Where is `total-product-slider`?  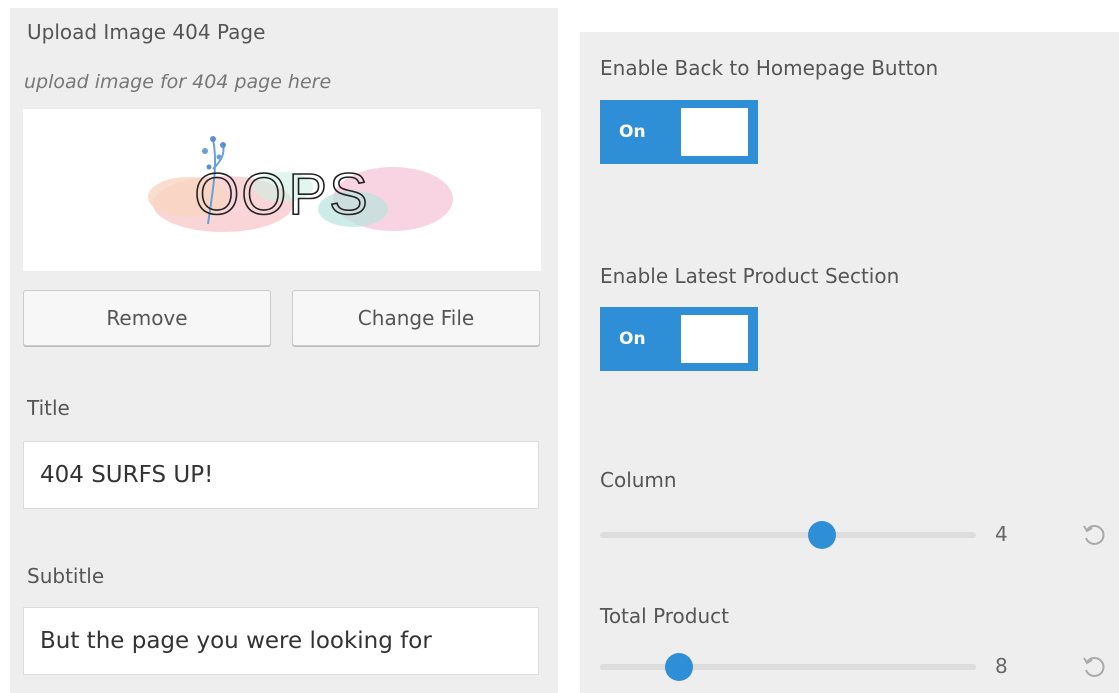
total-product-slider is located at coordinates (788, 667).